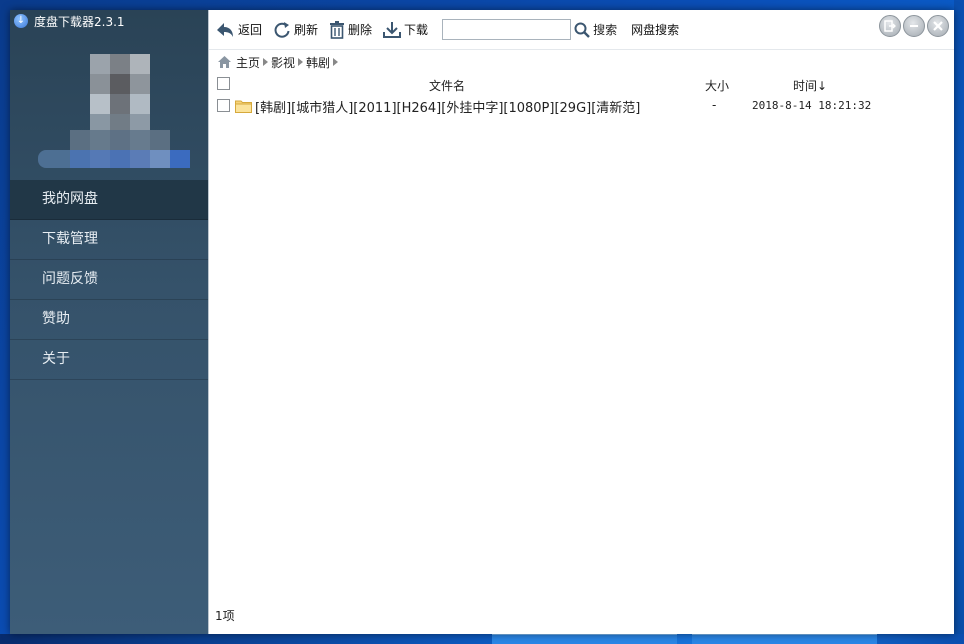 This screenshot has height=644, width=964. I want to click on home-icon, so click(224, 62).